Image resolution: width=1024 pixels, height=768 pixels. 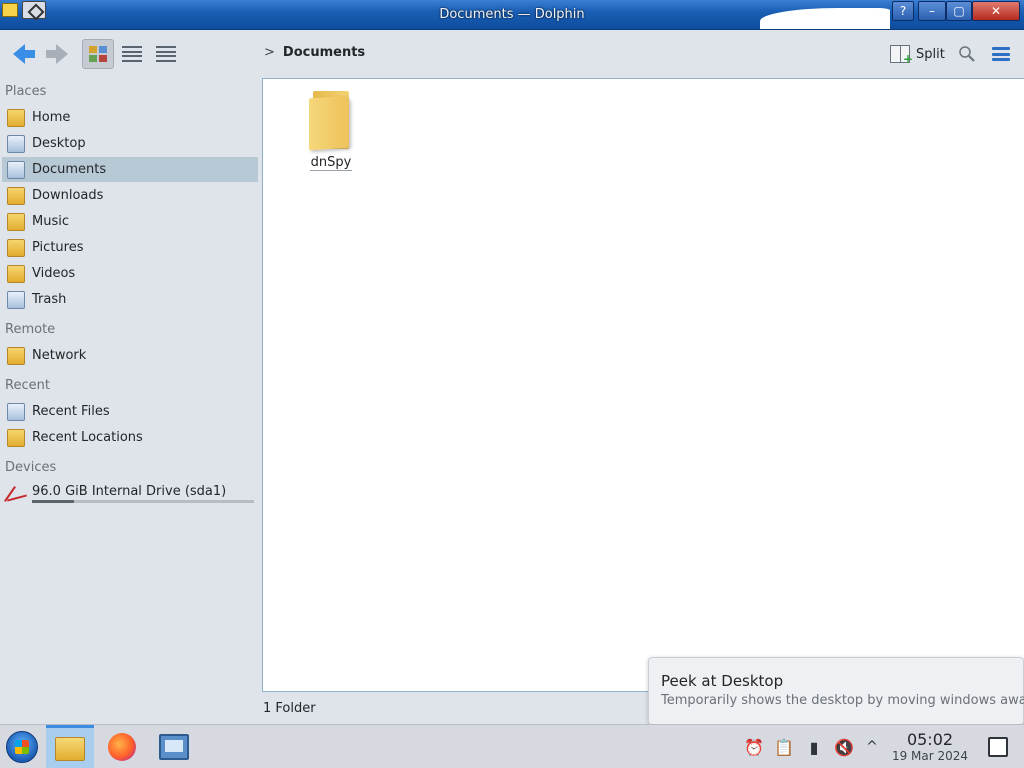 What do you see at coordinates (51, 117) in the screenshot?
I see `sidebar-item-label: Home` at bounding box center [51, 117].